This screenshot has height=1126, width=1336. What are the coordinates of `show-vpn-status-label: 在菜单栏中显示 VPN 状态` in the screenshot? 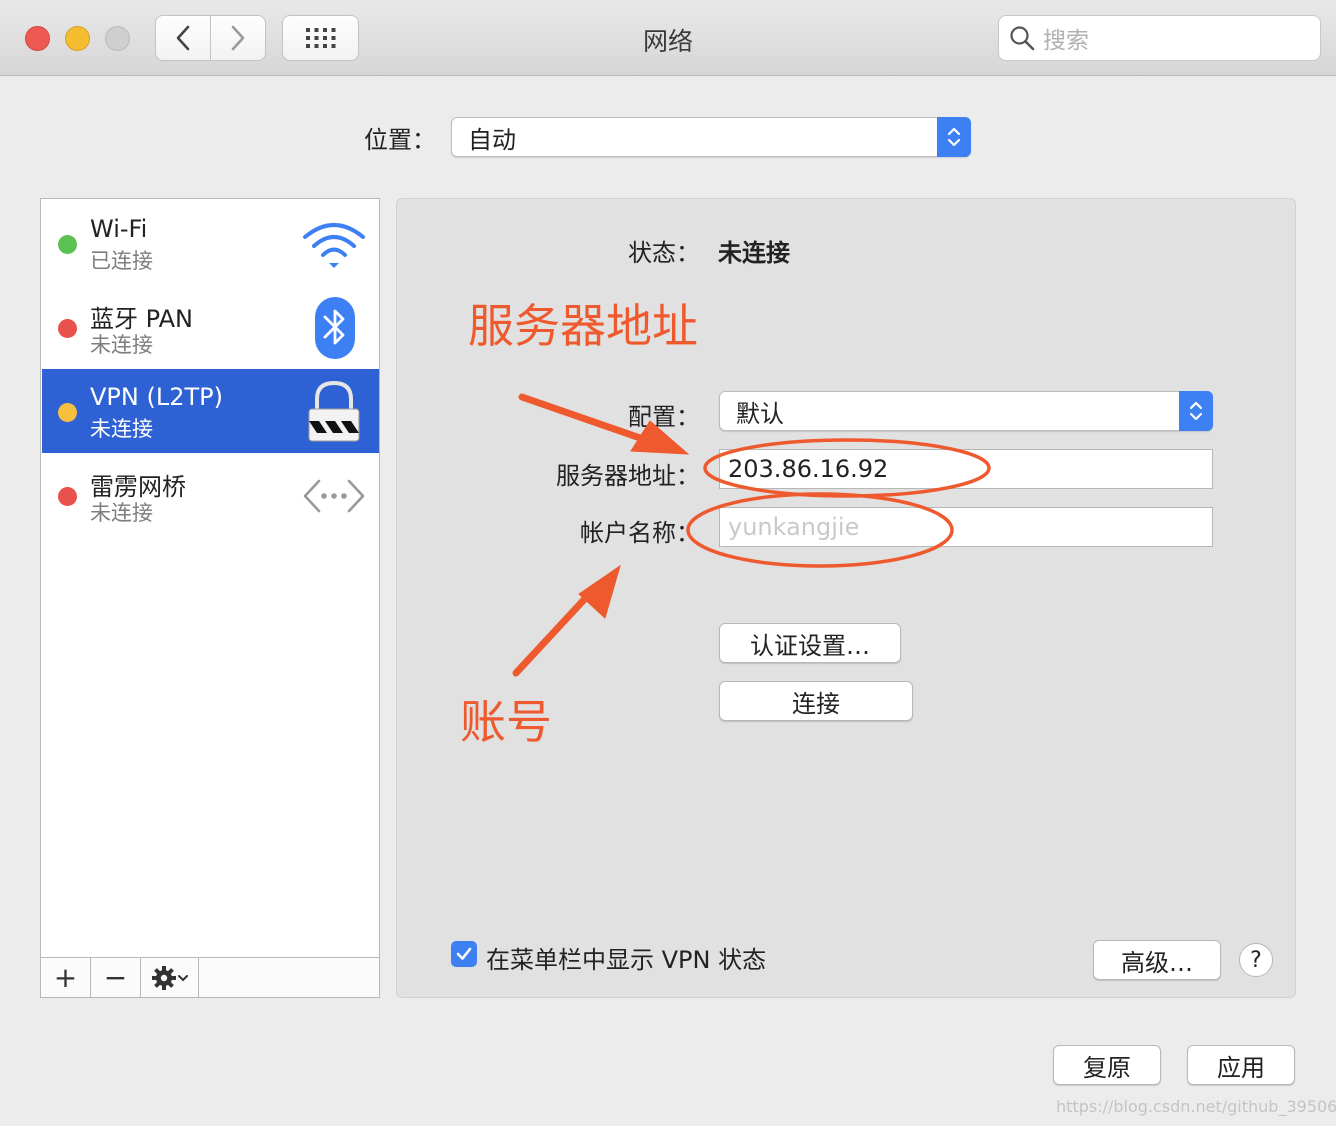 It's located at (626, 957).